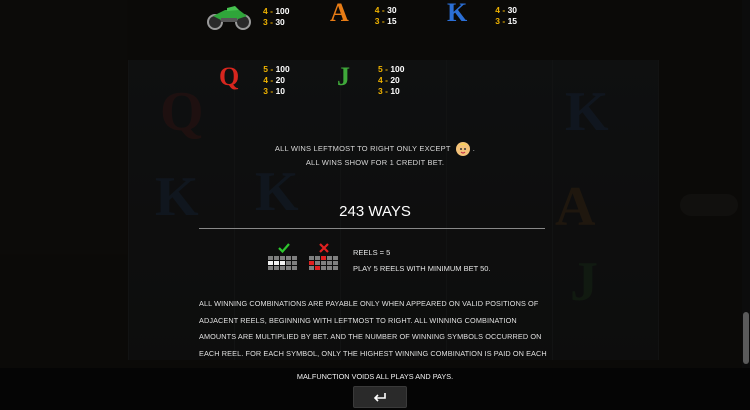 Image resolution: width=750 pixels, height=410 pixels. Describe the element at coordinates (372, 252) in the screenshot. I see `reels-count: REELS = 5` at that location.